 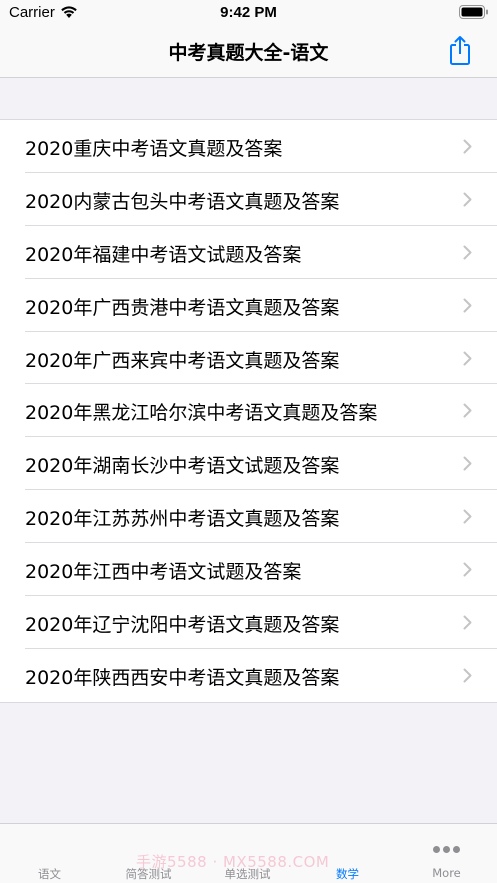 What do you see at coordinates (347, 853) in the screenshot?
I see `tab-item-3: 数学` at bounding box center [347, 853].